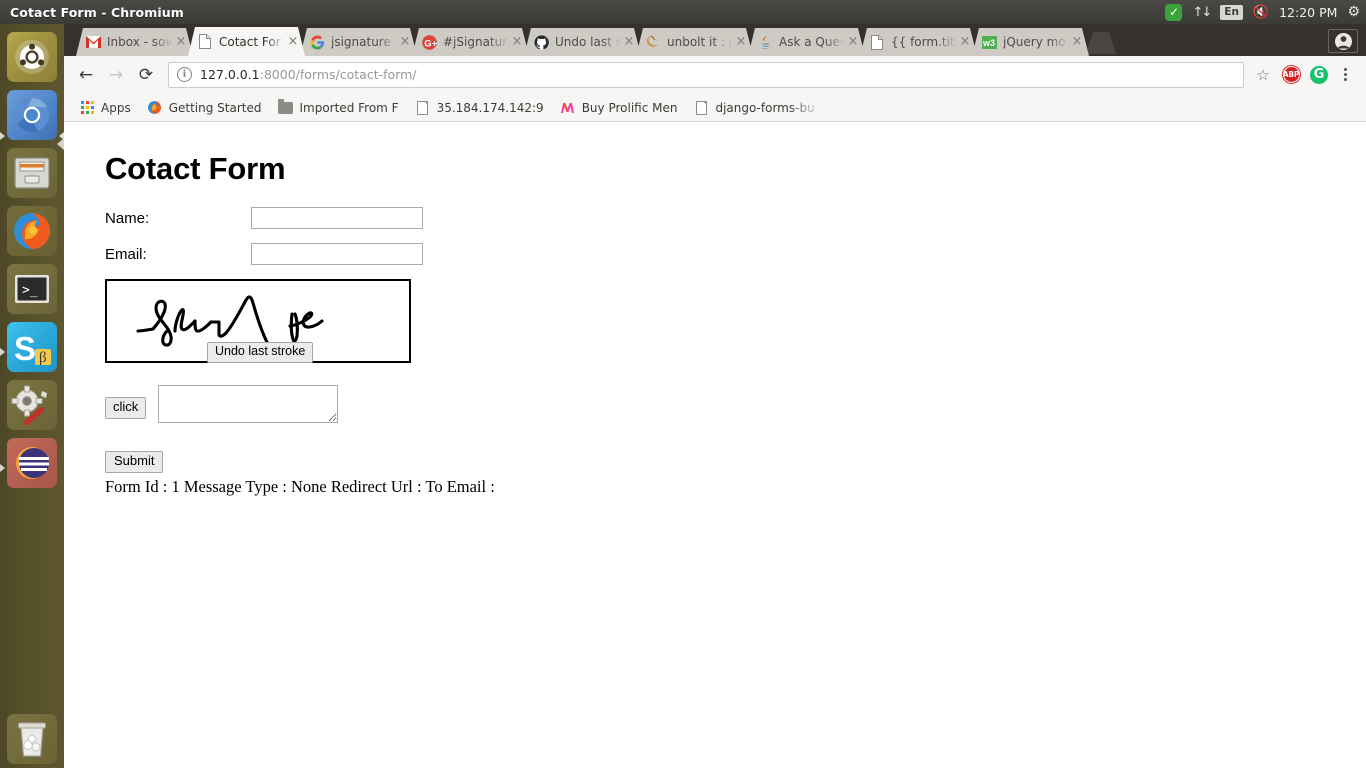 Image resolution: width=1366 pixels, height=768 pixels. What do you see at coordinates (924, 42) in the screenshot?
I see `tab-title: {{ form.titl` at bounding box center [924, 42].